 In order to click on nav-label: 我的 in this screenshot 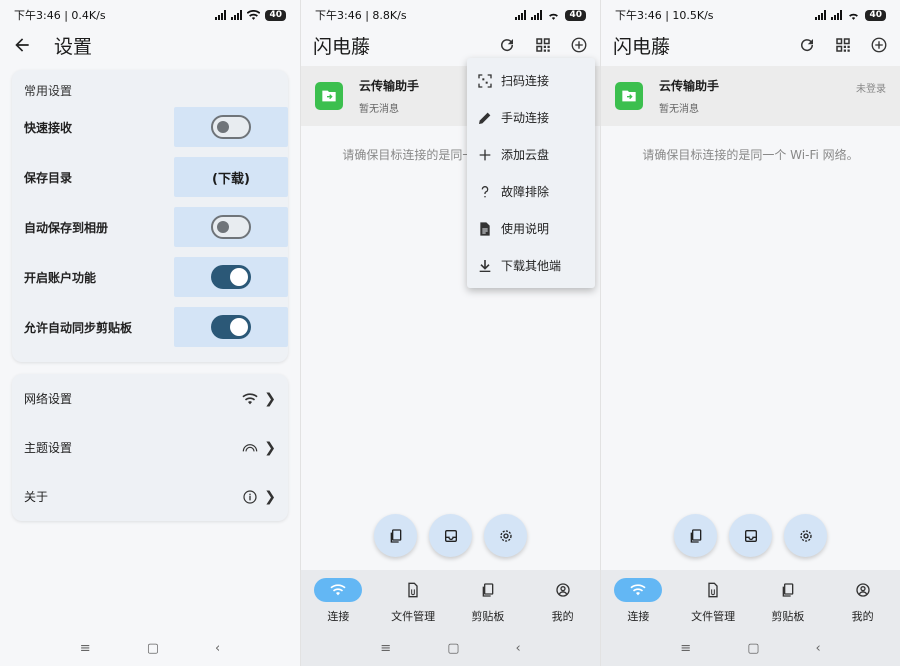, I will do `click(562, 616)`.